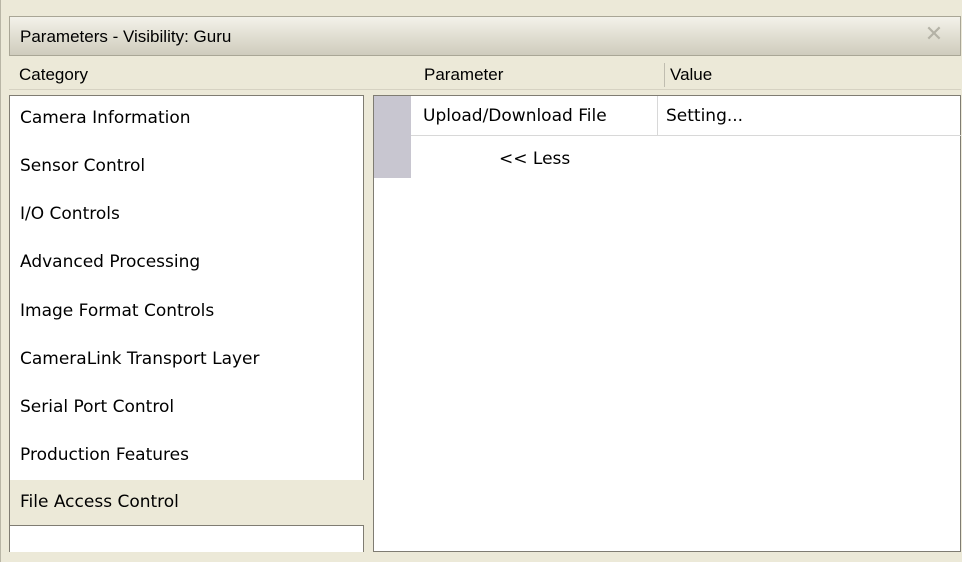  Describe the element at coordinates (934, 35) in the screenshot. I see `close-icon: ✕` at that location.